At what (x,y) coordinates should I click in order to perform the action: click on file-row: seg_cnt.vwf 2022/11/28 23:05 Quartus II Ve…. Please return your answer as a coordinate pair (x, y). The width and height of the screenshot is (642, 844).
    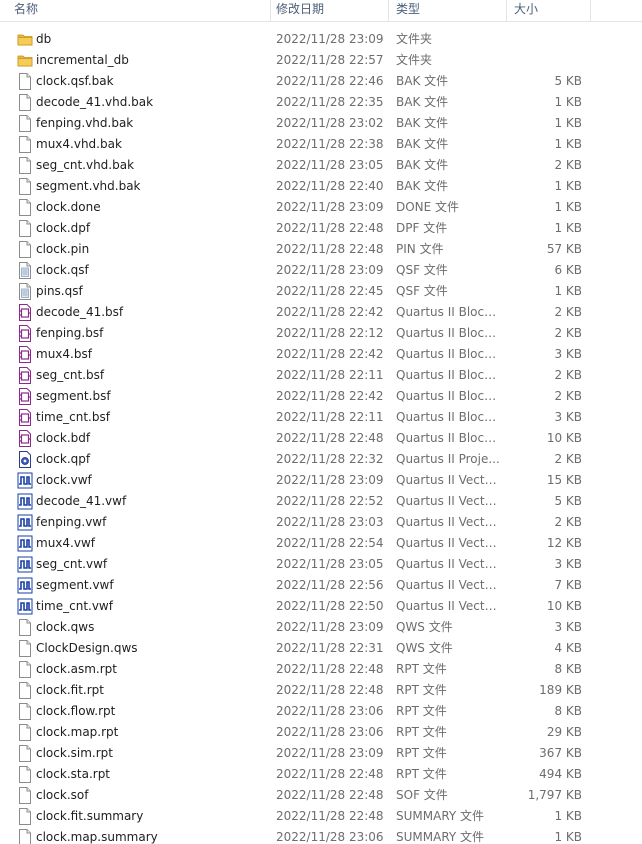
    Looking at the image, I should click on (321, 564).